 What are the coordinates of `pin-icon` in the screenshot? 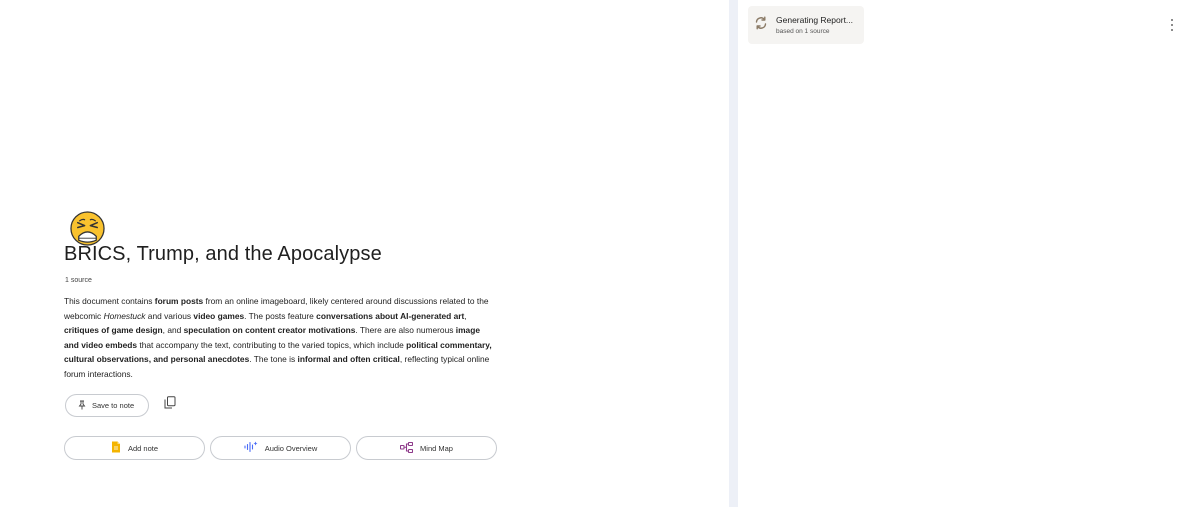 It's located at (82, 406).